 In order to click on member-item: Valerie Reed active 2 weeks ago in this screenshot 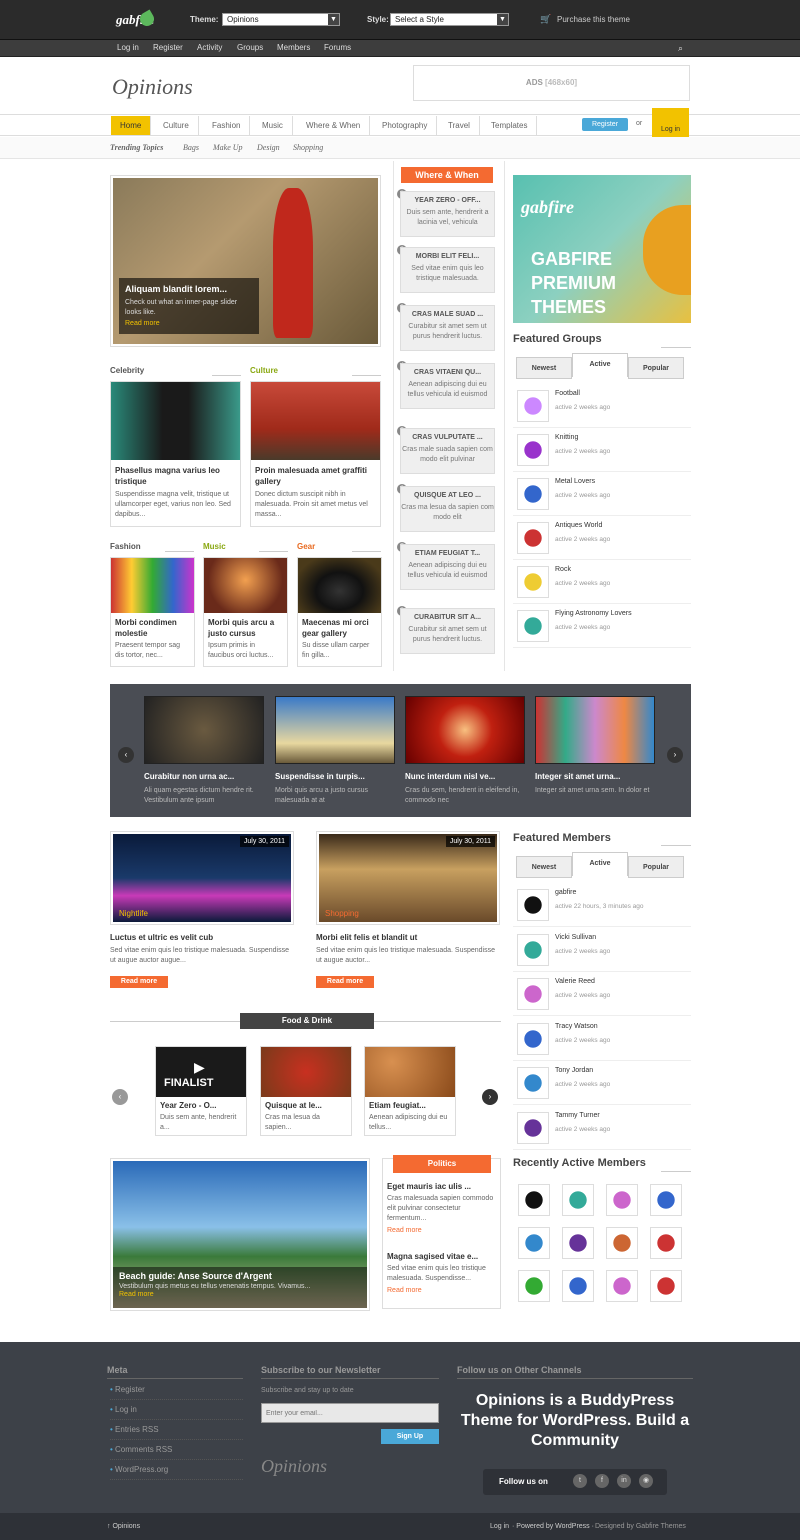, I will do `click(602, 994)`.